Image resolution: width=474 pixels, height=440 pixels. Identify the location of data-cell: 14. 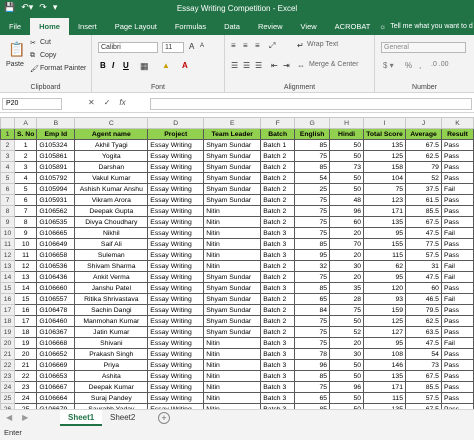
(25, 288).